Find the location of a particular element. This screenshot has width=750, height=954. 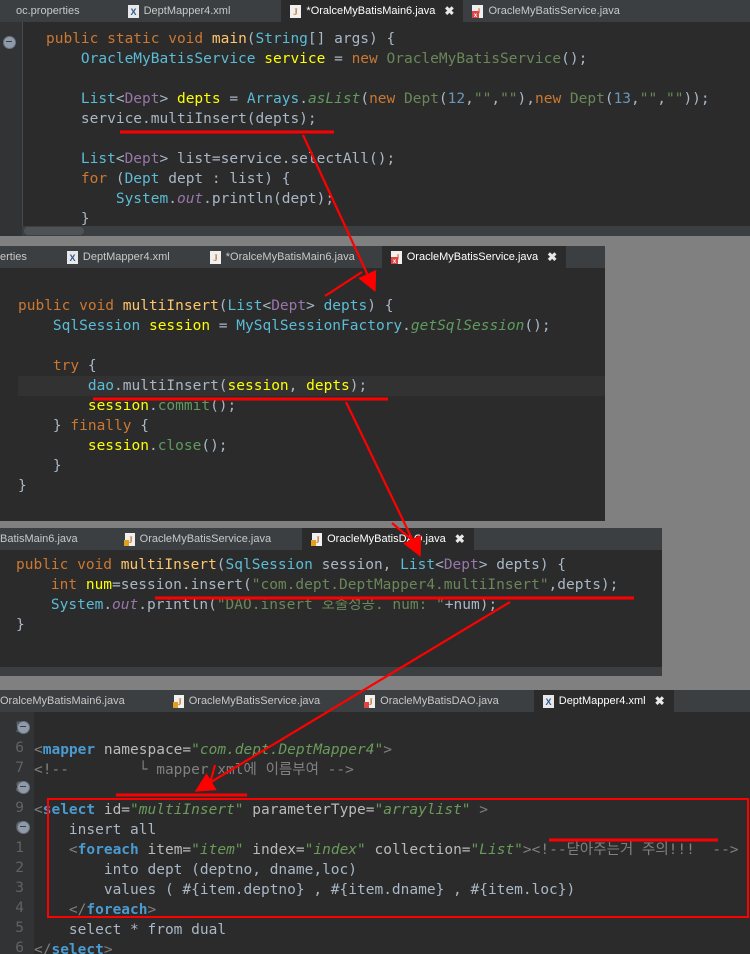

tab-oraclemybatisdao-java: J OracleMyBatisDAO.java is located at coordinates (431, 701).